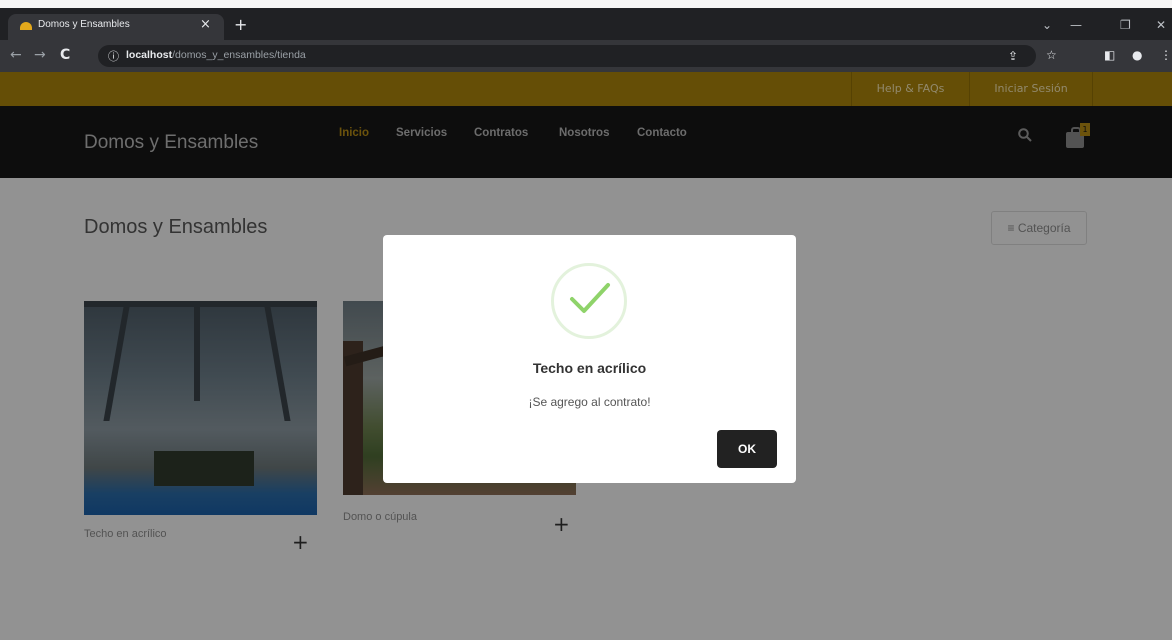  What do you see at coordinates (1076, 25) in the screenshot?
I see `minimize-button: —` at bounding box center [1076, 25].